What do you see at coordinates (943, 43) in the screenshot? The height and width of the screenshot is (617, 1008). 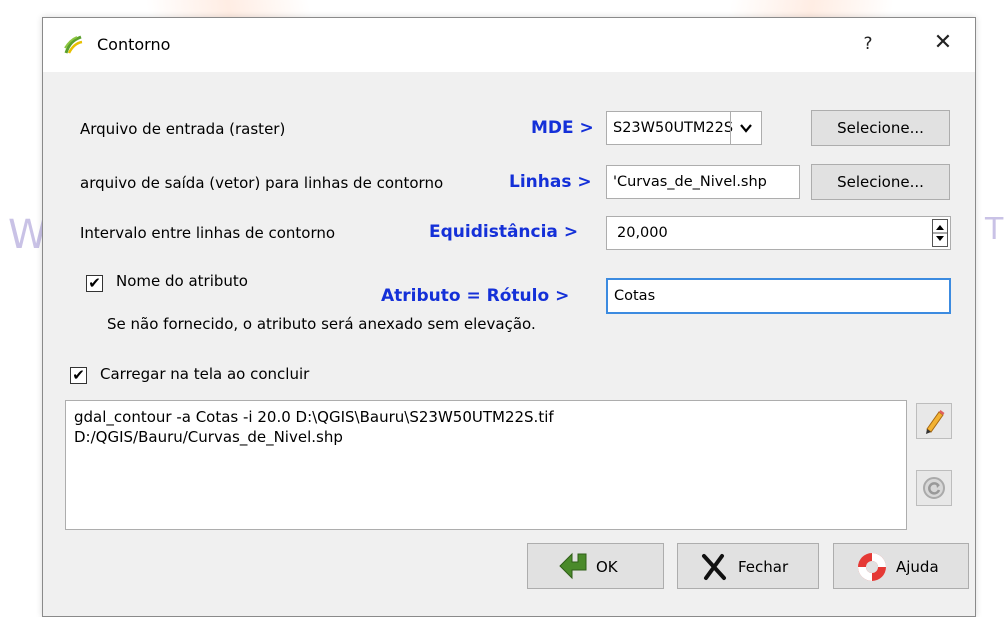 I see `close-window-button: ✕` at bounding box center [943, 43].